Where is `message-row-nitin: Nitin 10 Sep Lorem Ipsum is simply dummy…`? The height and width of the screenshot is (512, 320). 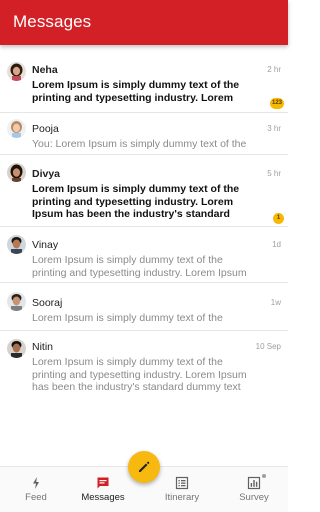
message-row-nitin: Nitin 10 Sep Lorem Ipsum is simply dummy… is located at coordinates (144, 367).